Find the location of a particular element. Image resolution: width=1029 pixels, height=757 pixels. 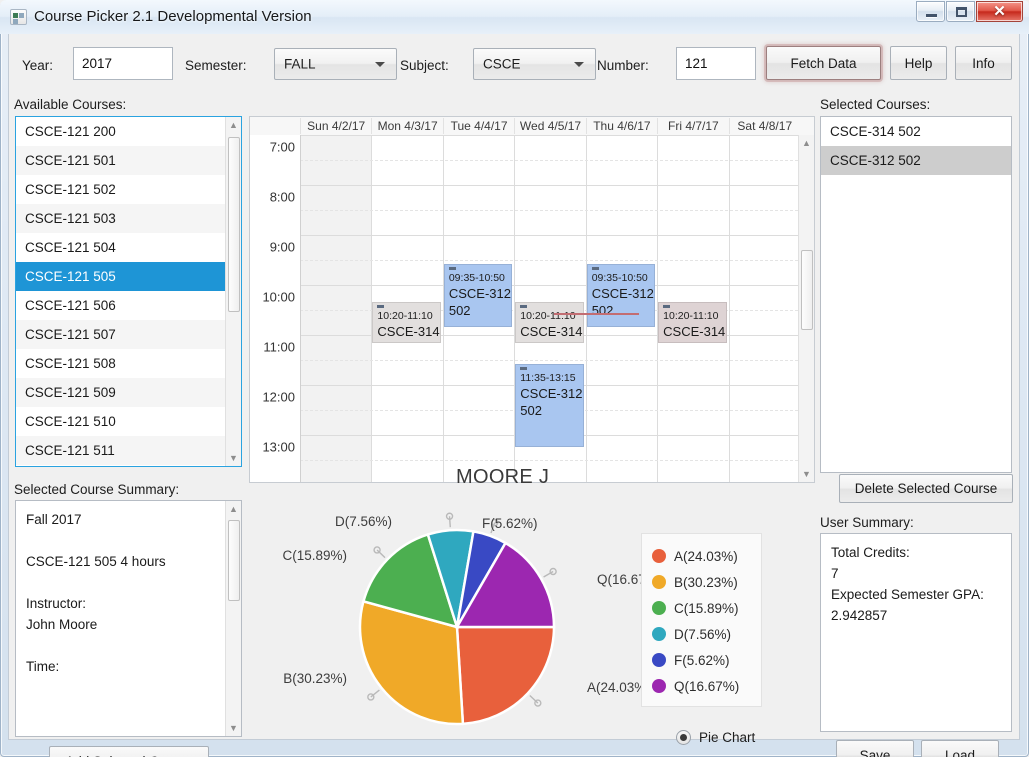

text-line is located at coordinates (123, 582).